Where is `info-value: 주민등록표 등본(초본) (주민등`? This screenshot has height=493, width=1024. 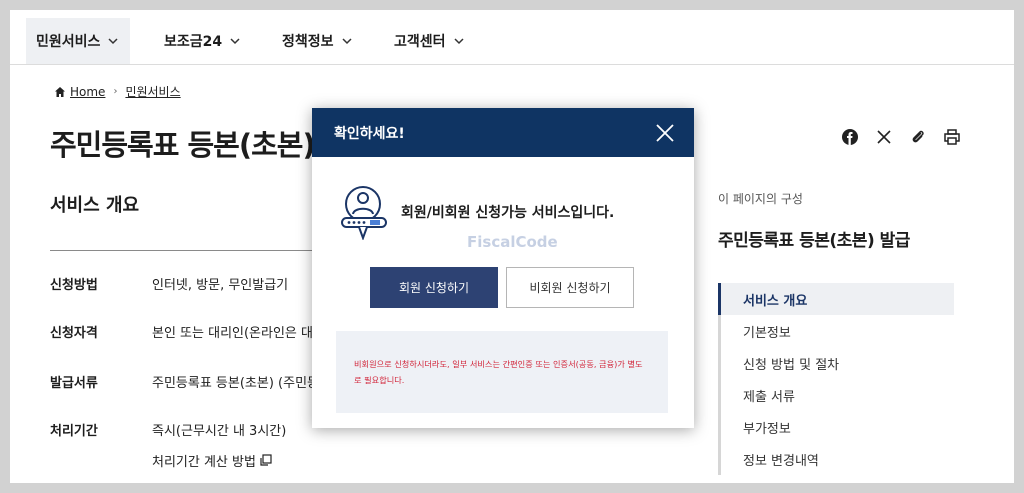 info-value: 주민등록표 등본(초본) (주민등 is located at coordinates (236, 383).